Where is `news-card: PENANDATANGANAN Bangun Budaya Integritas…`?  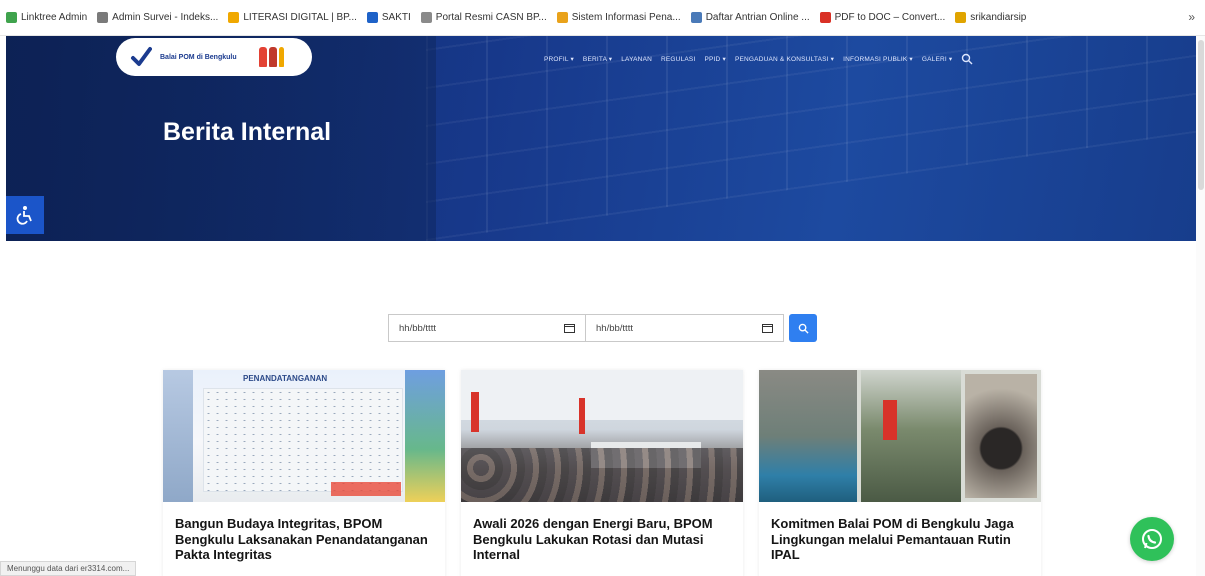 news-card: PENANDATANGANAN Bangun Budaya Integritas… is located at coordinates (304, 473).